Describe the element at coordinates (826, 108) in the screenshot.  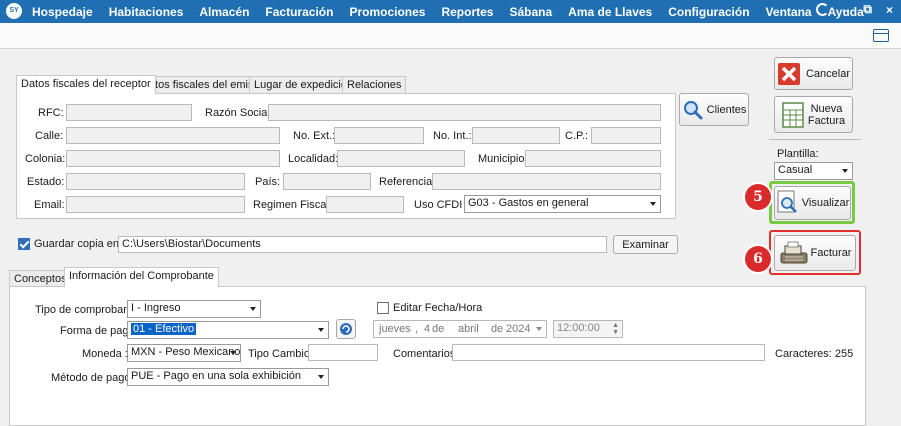
I see `nueva-label: Nueva` at that location.